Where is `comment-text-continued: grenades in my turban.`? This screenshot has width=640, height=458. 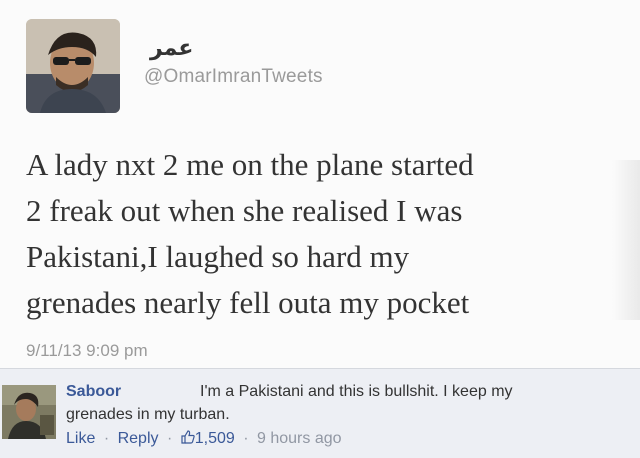 comment-text-continued: grenades in my turban. is located at coordinates (148, 414).